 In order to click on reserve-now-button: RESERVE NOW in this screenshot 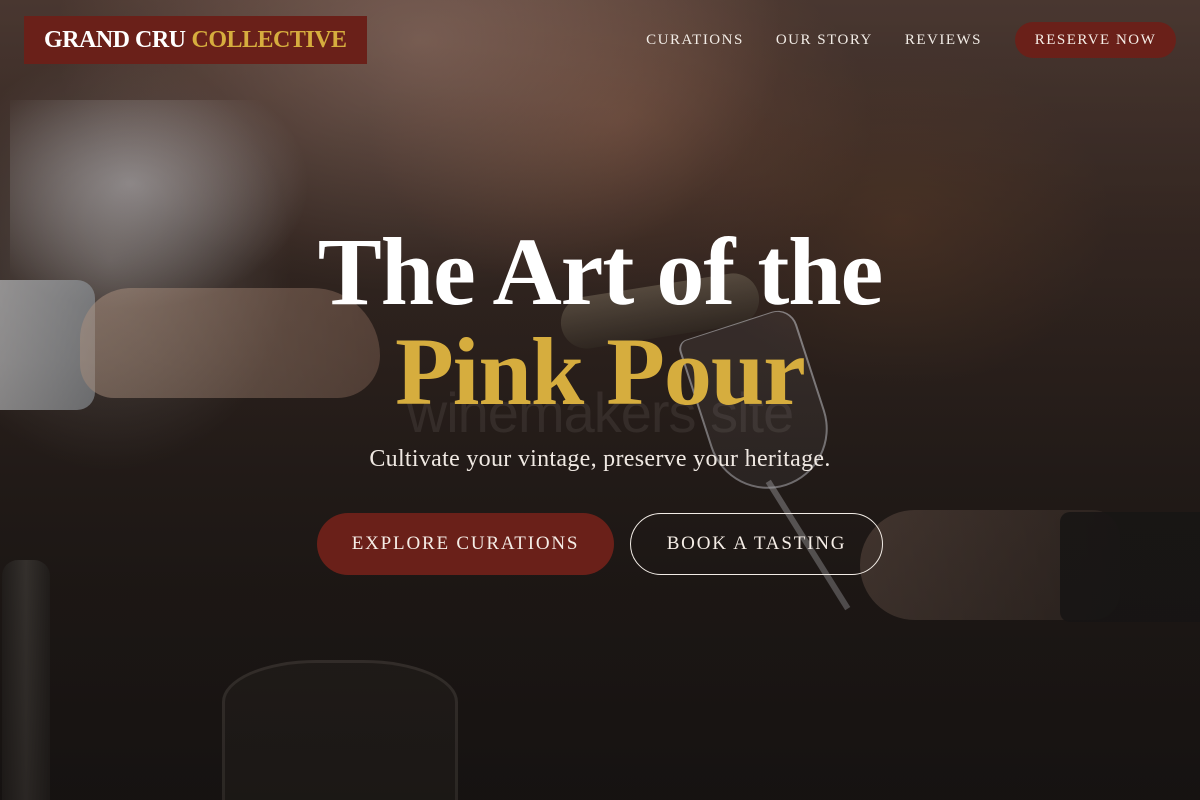, I will do `click(1095, 40)`.